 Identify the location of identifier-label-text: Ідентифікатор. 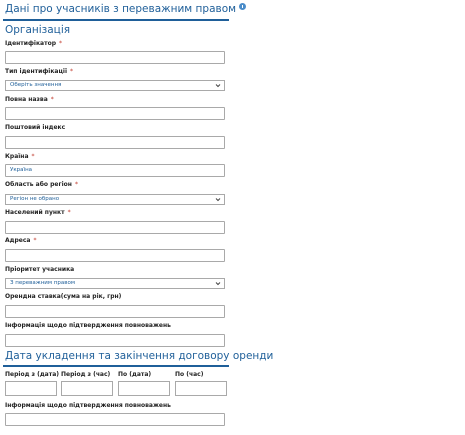
(30, 43).